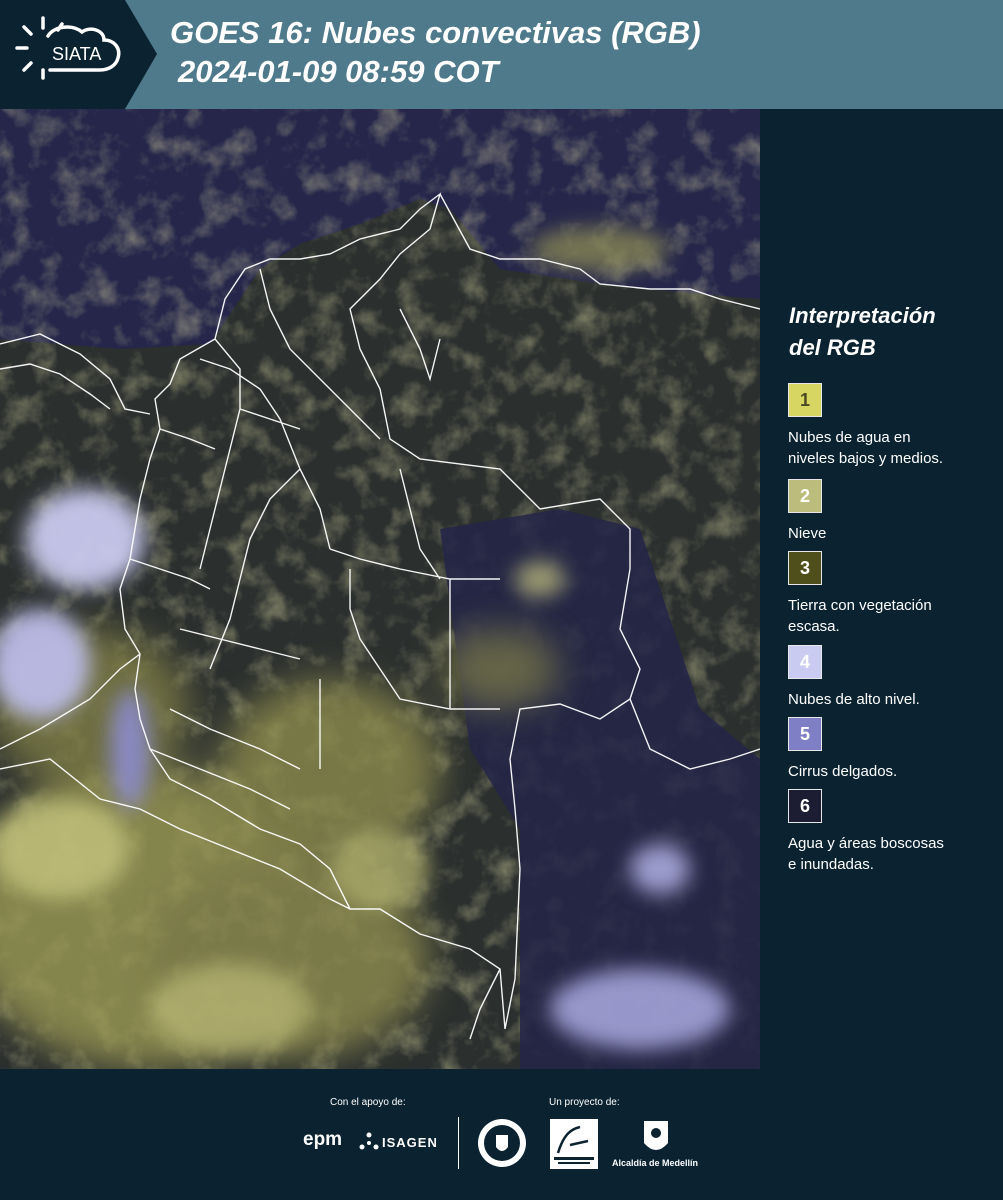 The image size is (1003, 1200). I want to click on legend-label-4: Nubes de alto nivel., so click(890, 699).